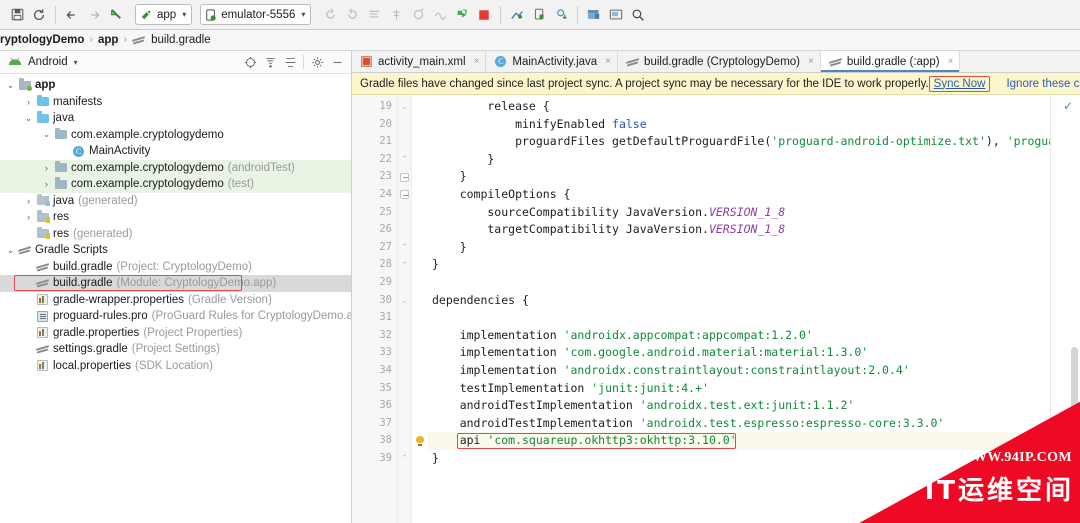 The image size is (1080, 523). Describe the element at coordinates (352, 15) in the screenshot. I see `avd-manager-icon` at that location.